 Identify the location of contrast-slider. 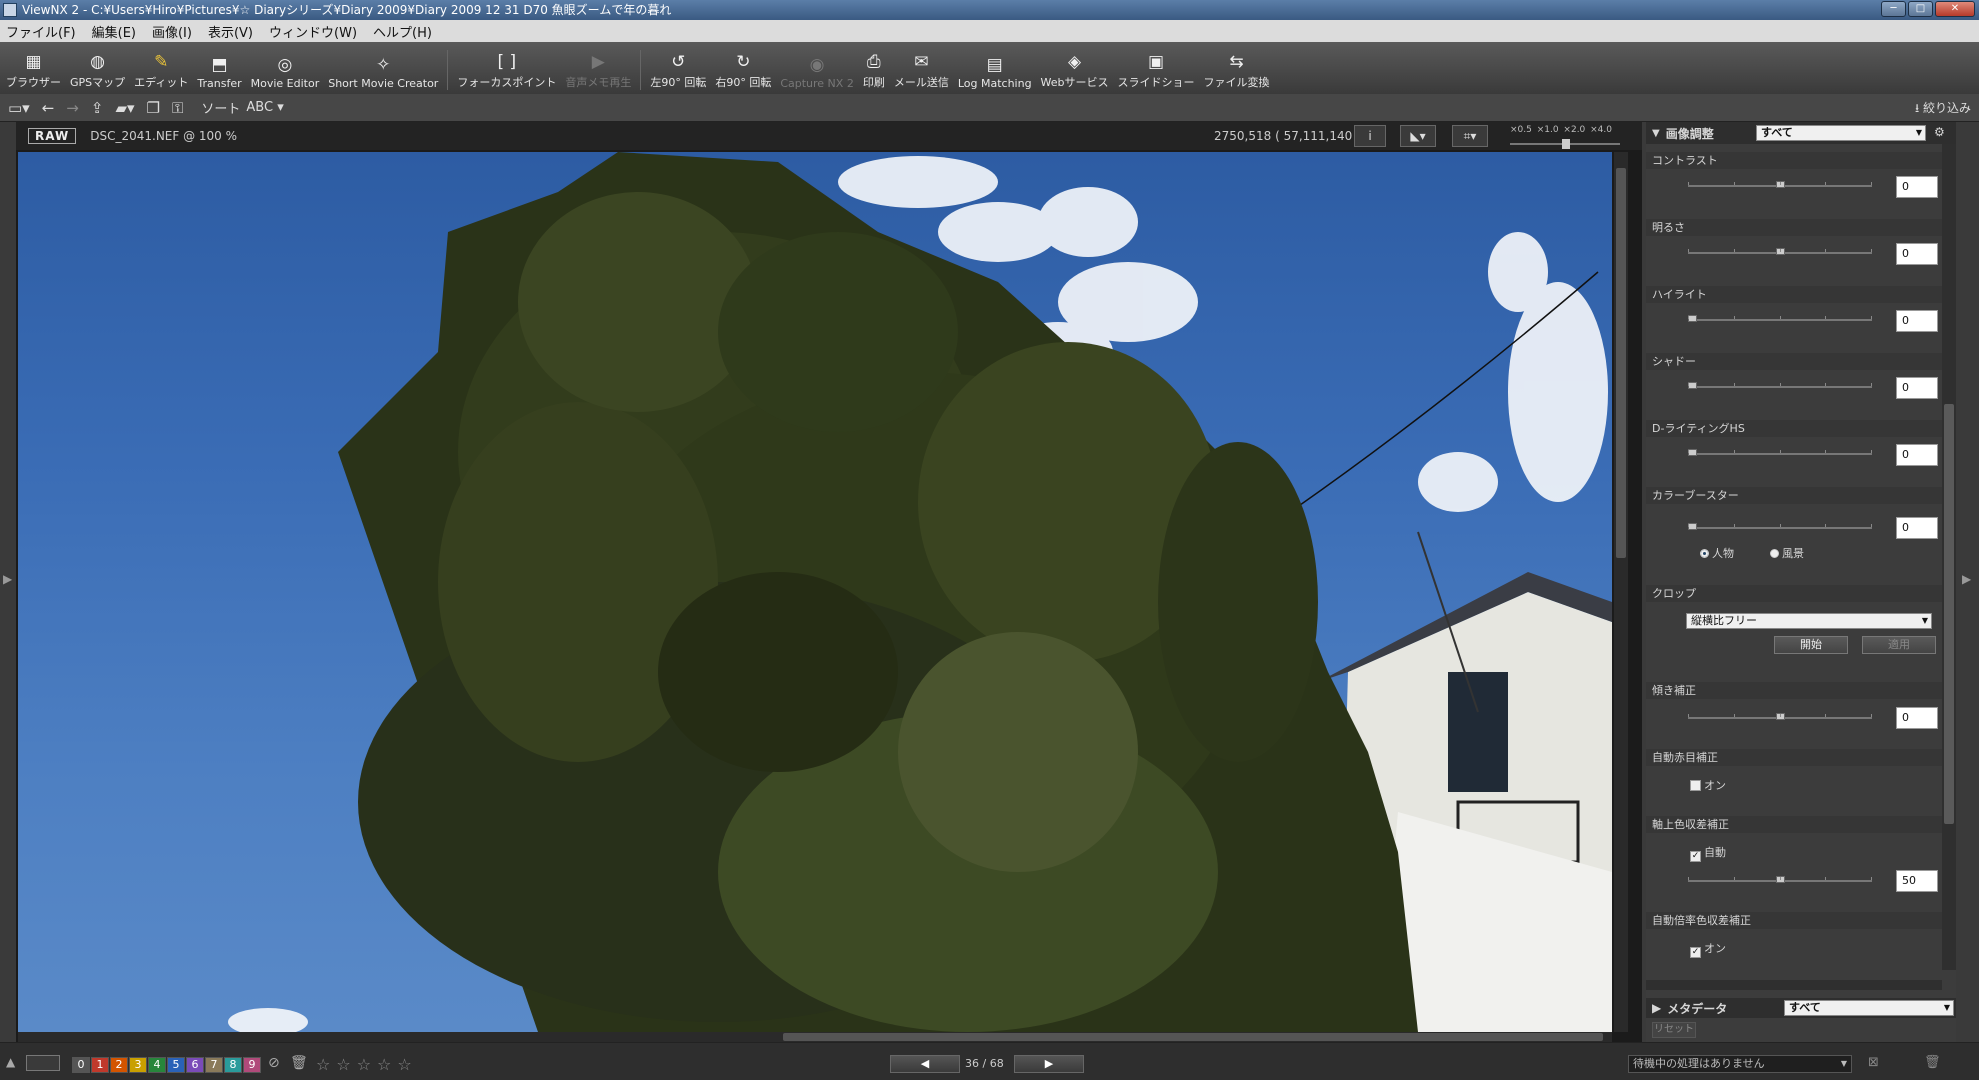
(1780, 184).